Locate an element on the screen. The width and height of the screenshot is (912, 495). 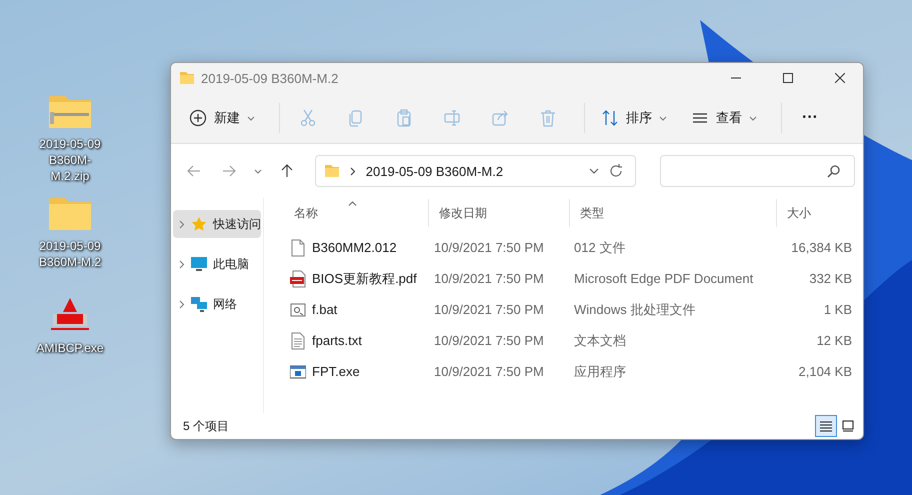
address-path: 2019-05-09 B360M-M.2 is located at coordinates (435, 171).